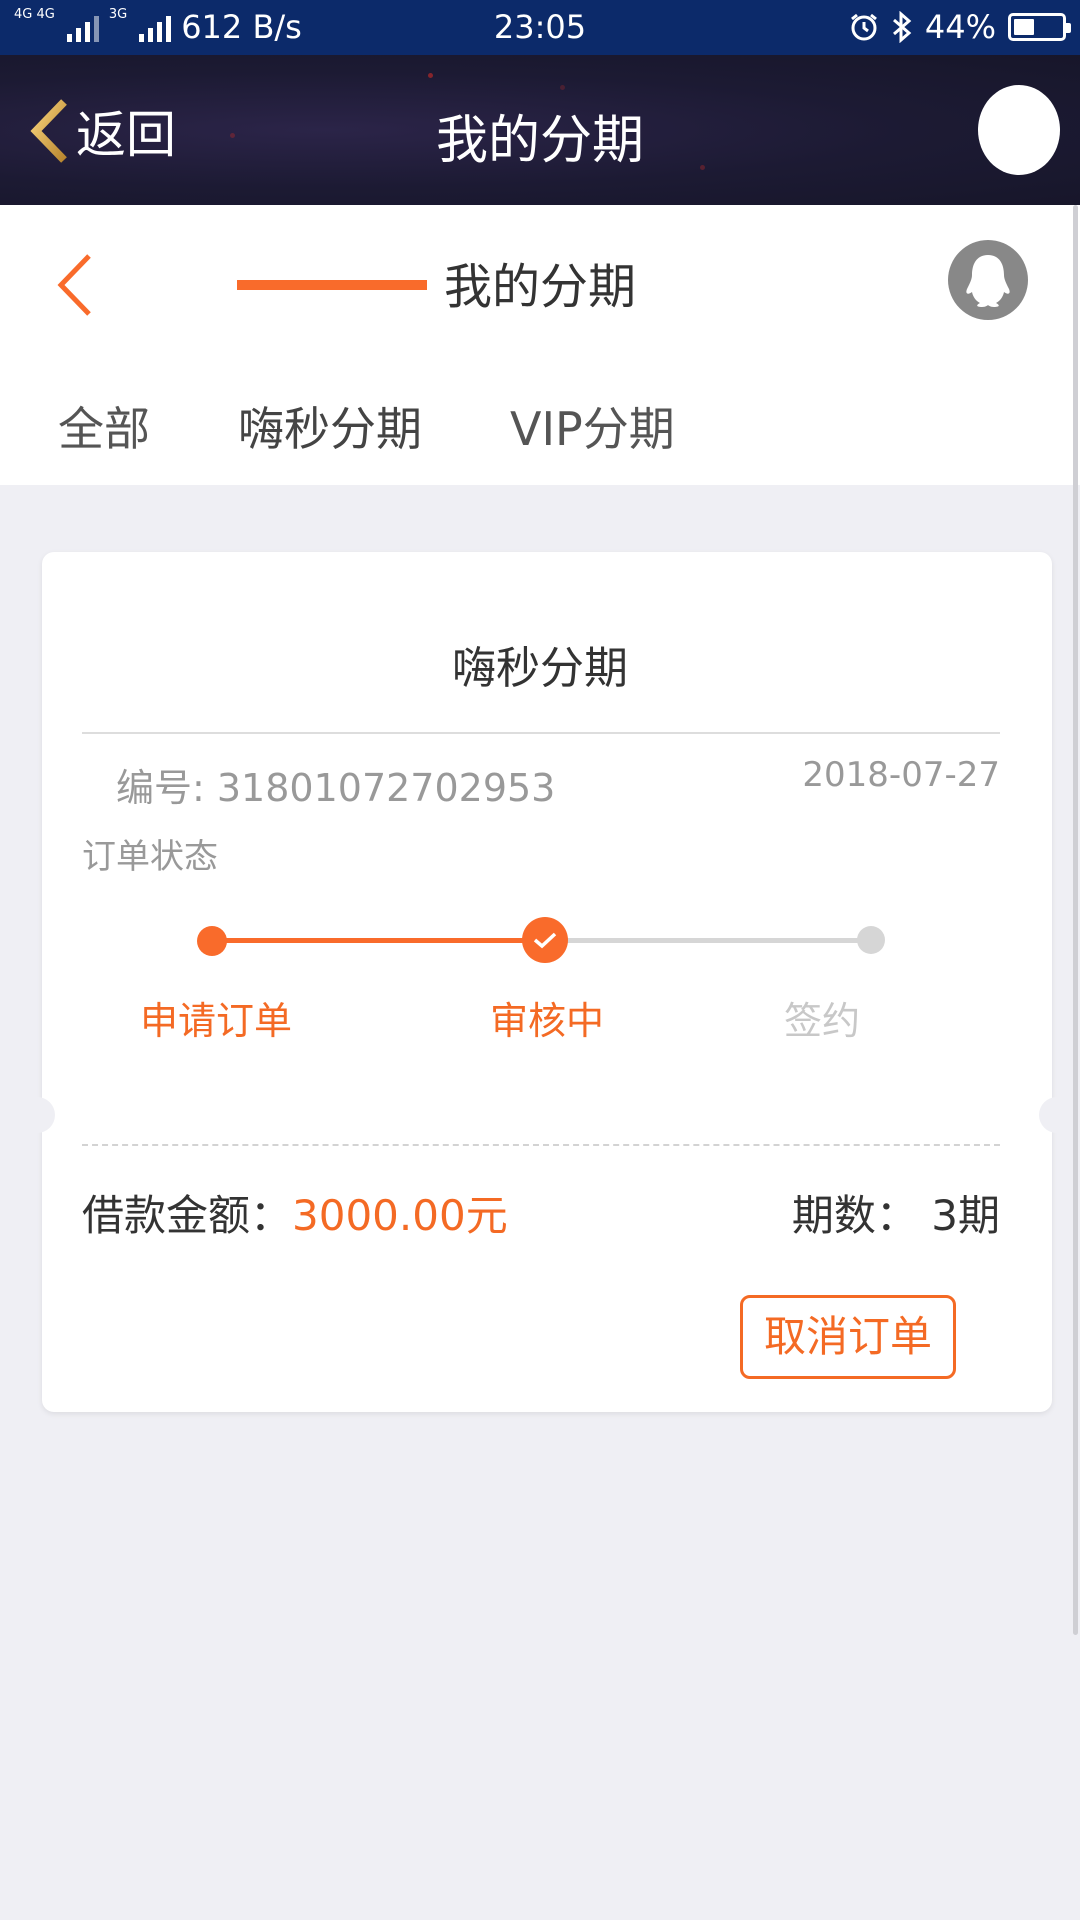 The width and height of the screenshot is (1080, 1920). Describe the element at coordinates (547, 1021) in the screenshot. I see `step-label-review: 审核中` at that location.